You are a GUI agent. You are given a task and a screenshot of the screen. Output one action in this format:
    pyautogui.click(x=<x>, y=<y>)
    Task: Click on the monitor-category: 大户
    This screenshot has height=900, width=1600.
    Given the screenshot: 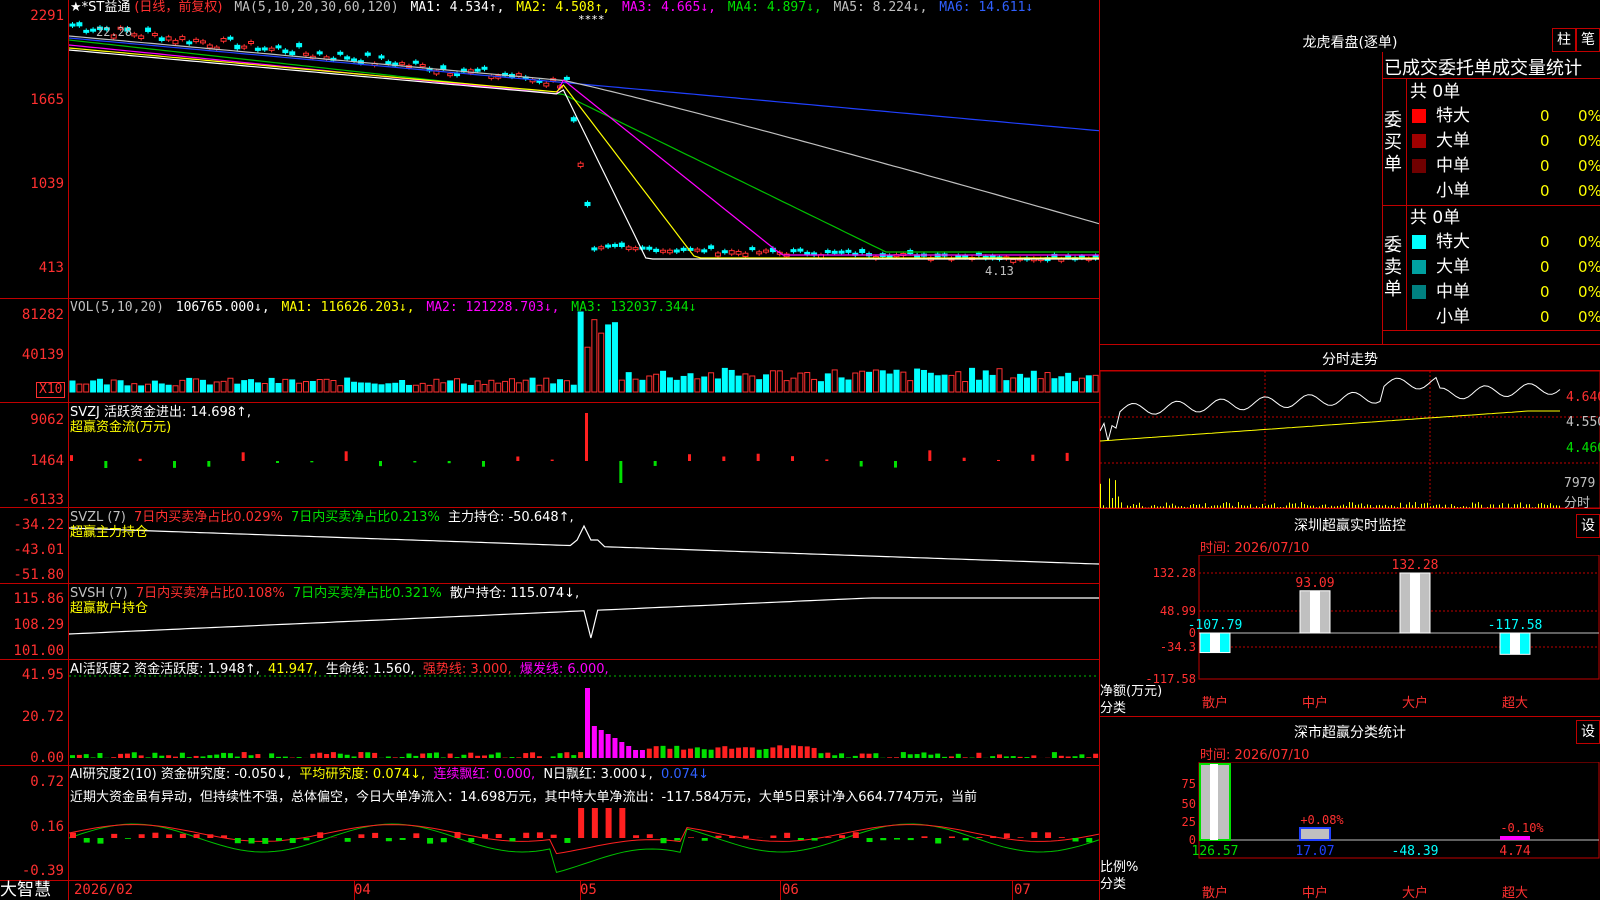 What is the action you would take?
    pyautogui.click(x=1415, y=703)
    